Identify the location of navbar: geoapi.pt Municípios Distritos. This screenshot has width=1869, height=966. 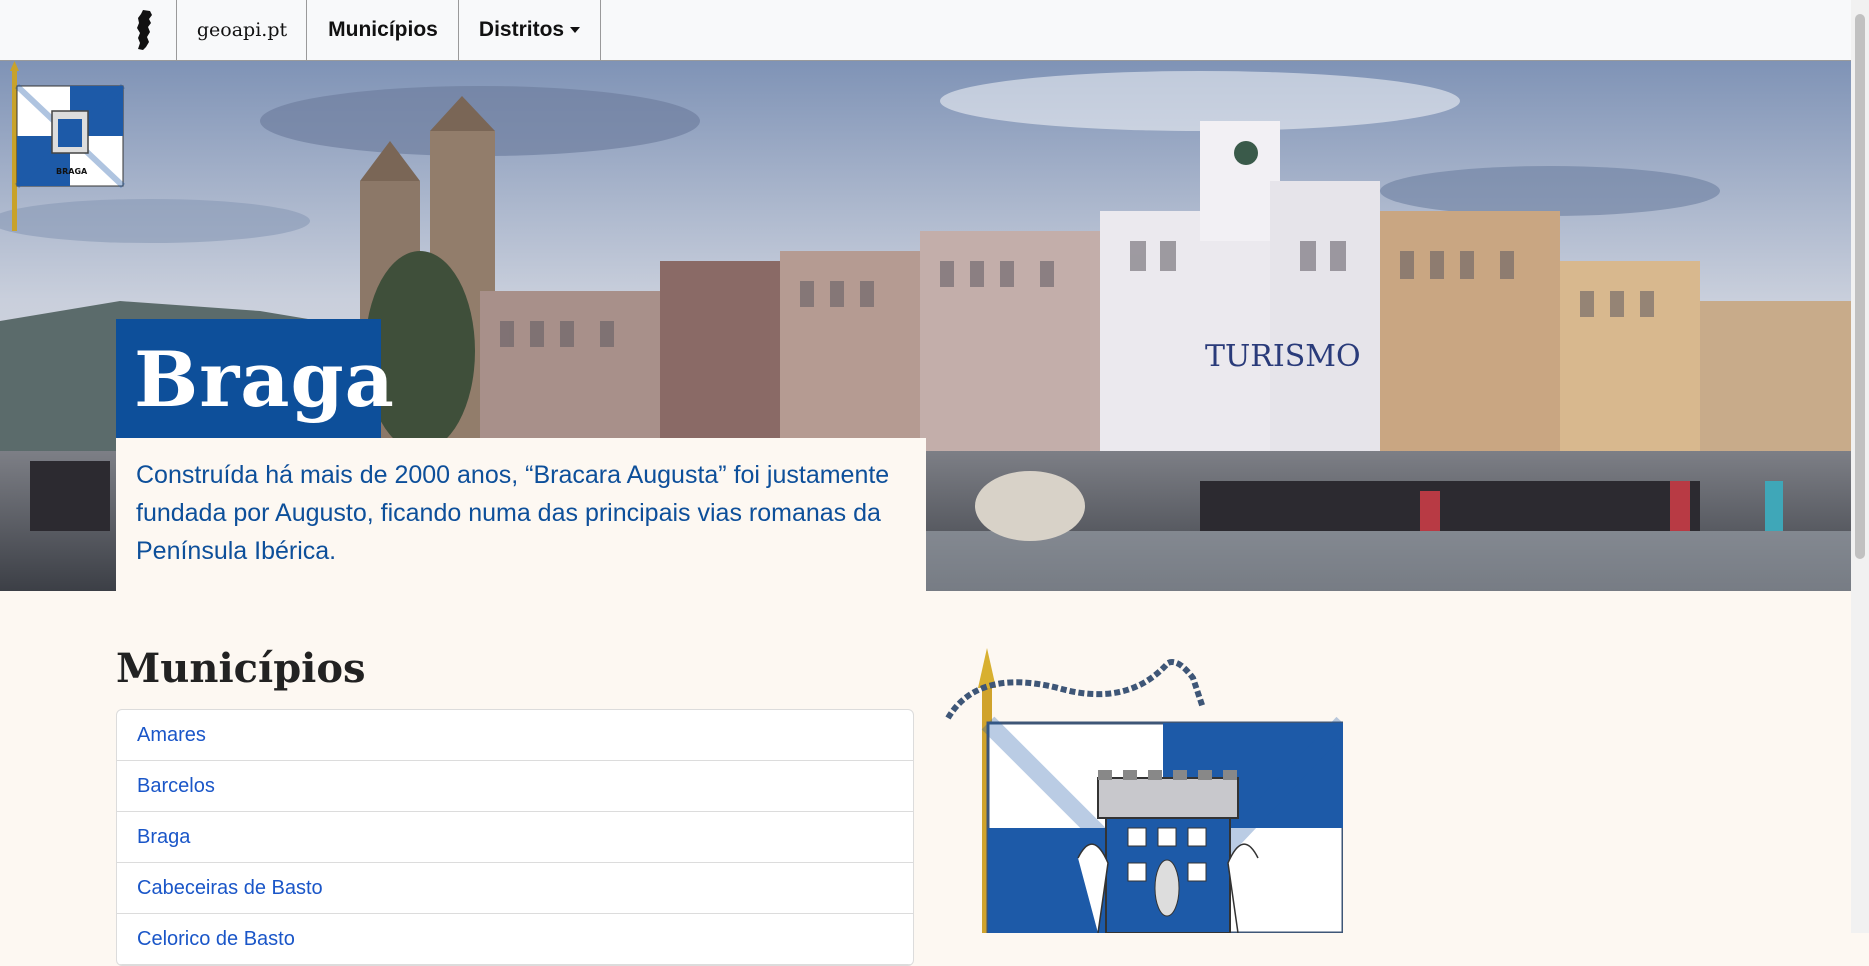
(925, 30).